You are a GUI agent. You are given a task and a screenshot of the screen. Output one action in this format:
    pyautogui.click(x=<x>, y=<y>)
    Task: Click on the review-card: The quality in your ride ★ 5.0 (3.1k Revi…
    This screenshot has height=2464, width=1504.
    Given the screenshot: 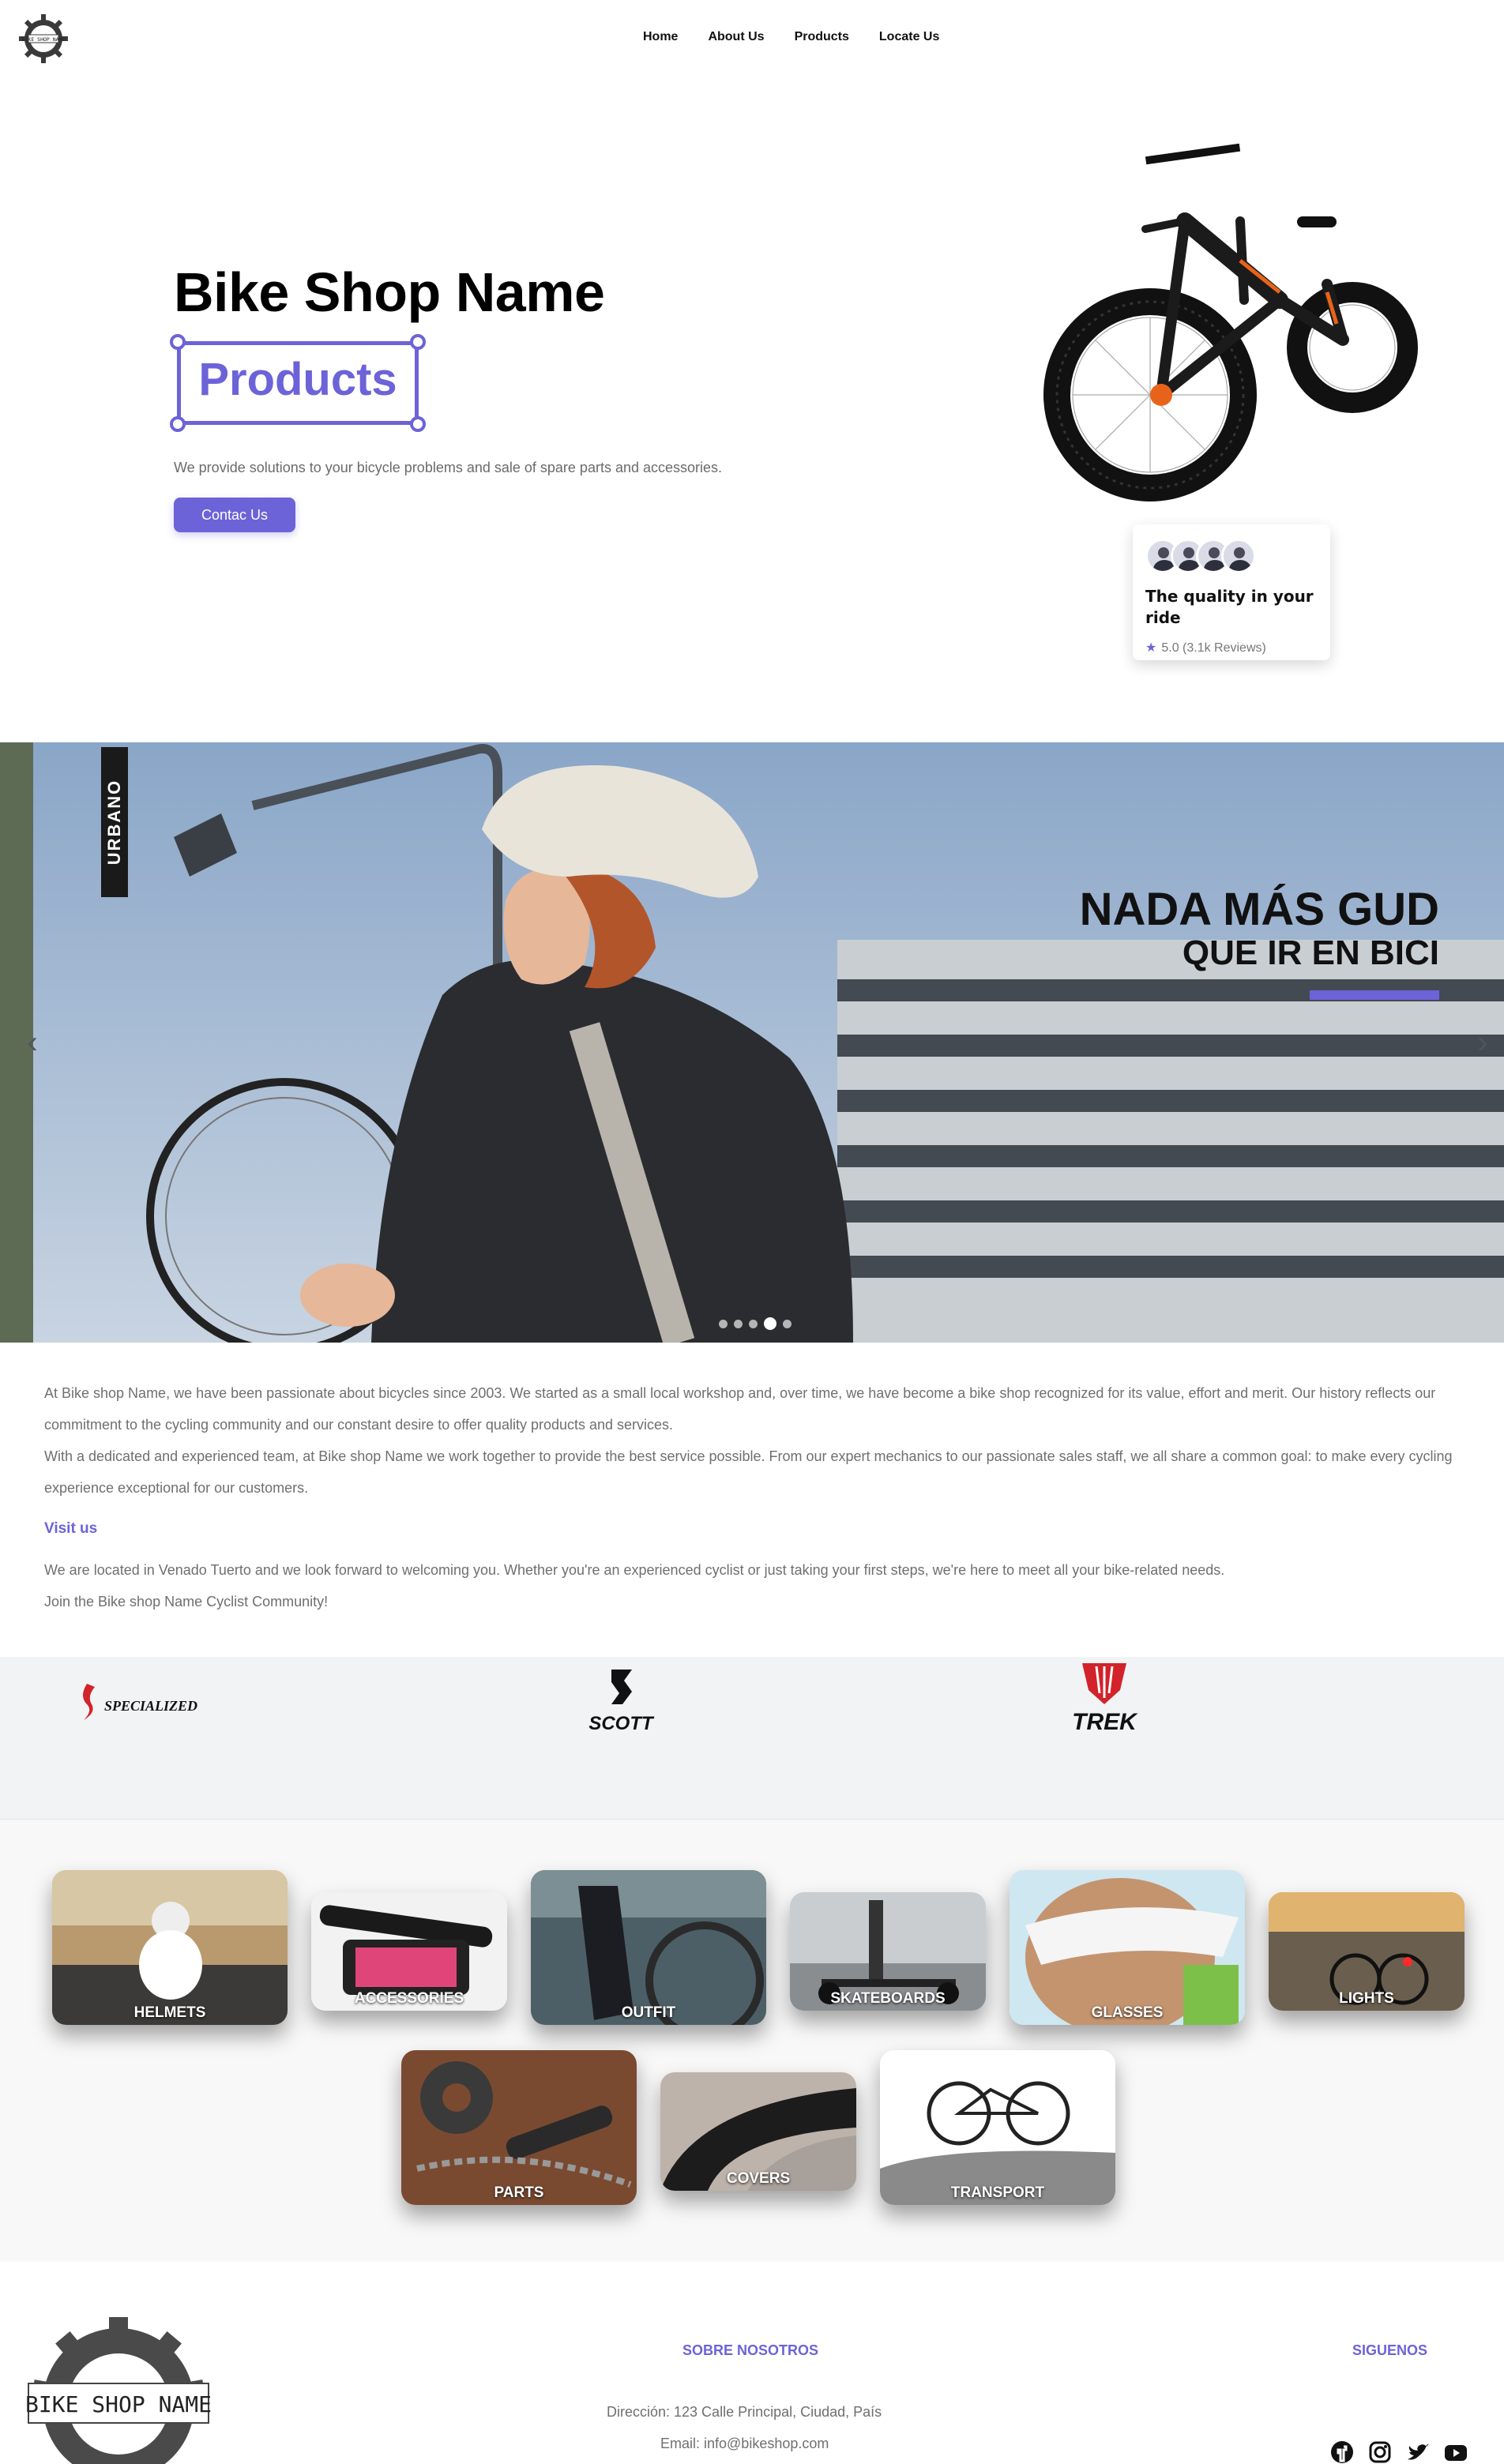 What is the action you would take?
    pyautogui.click(x=1231, y=592)
    